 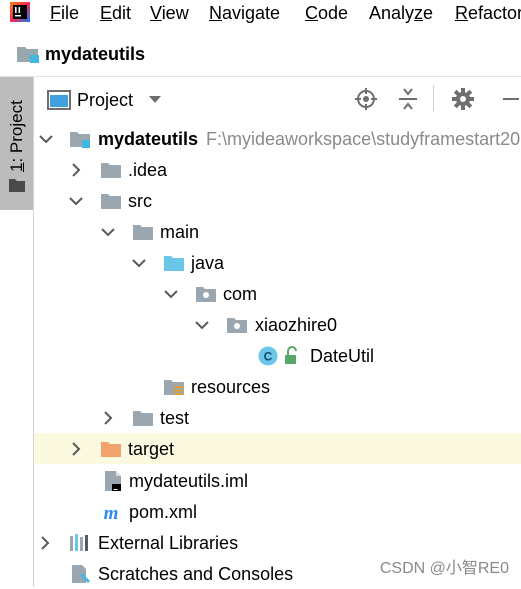 I want to click on svg-text: m, so click(x=111, y=513).